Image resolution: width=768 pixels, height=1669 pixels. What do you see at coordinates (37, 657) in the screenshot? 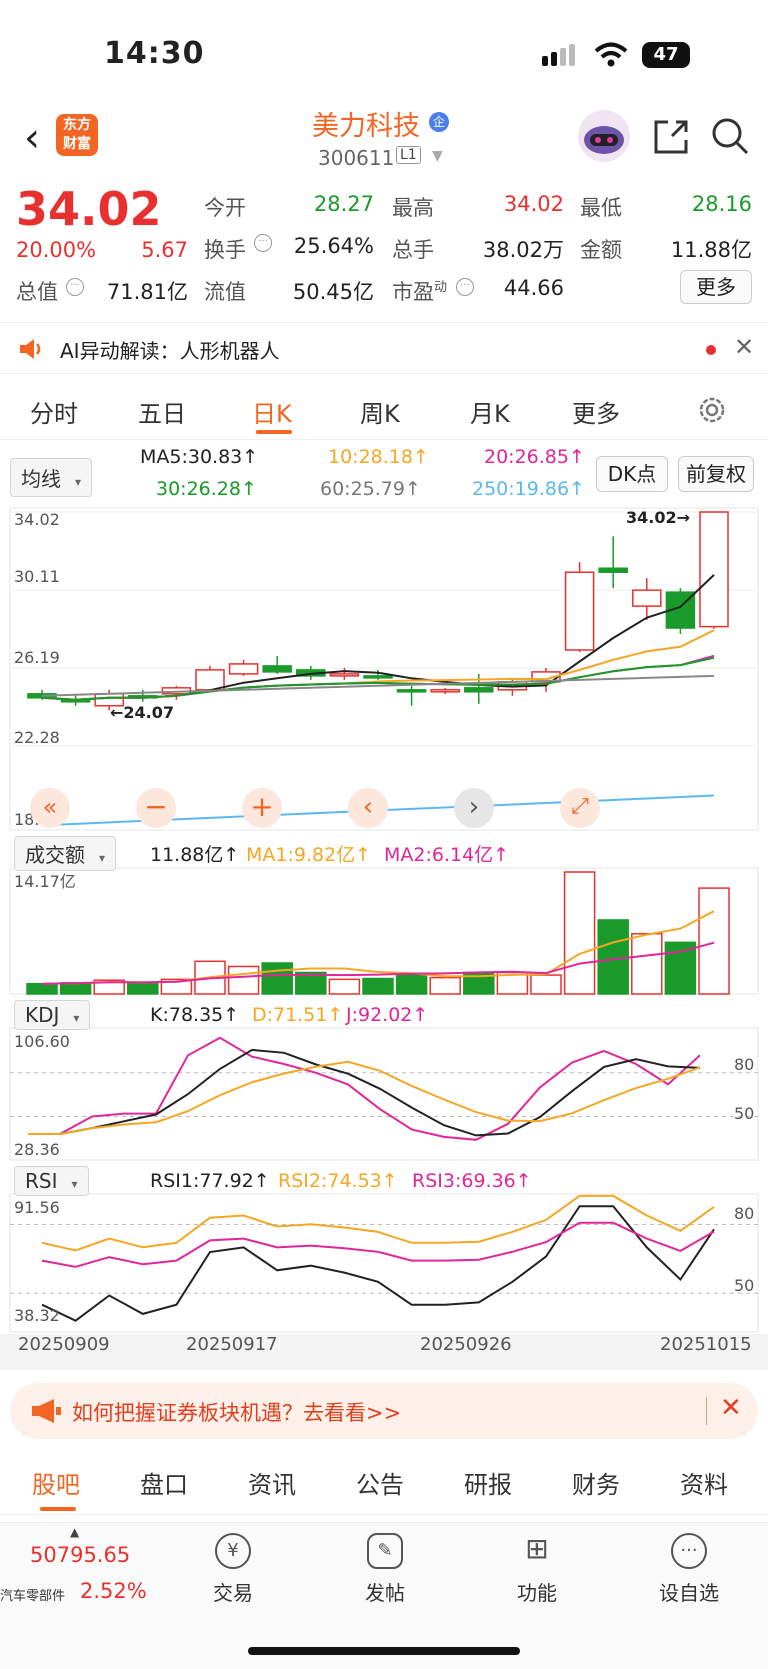
I see `kline-y-label: 26.19` at bounding box center [37, 657].